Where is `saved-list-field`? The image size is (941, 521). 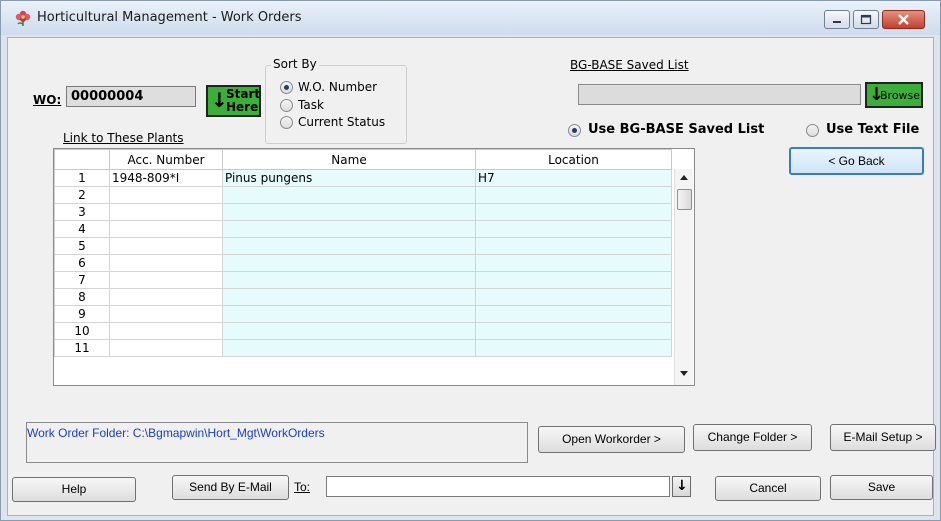 saved-list-field is located at coordinates (719, 94).